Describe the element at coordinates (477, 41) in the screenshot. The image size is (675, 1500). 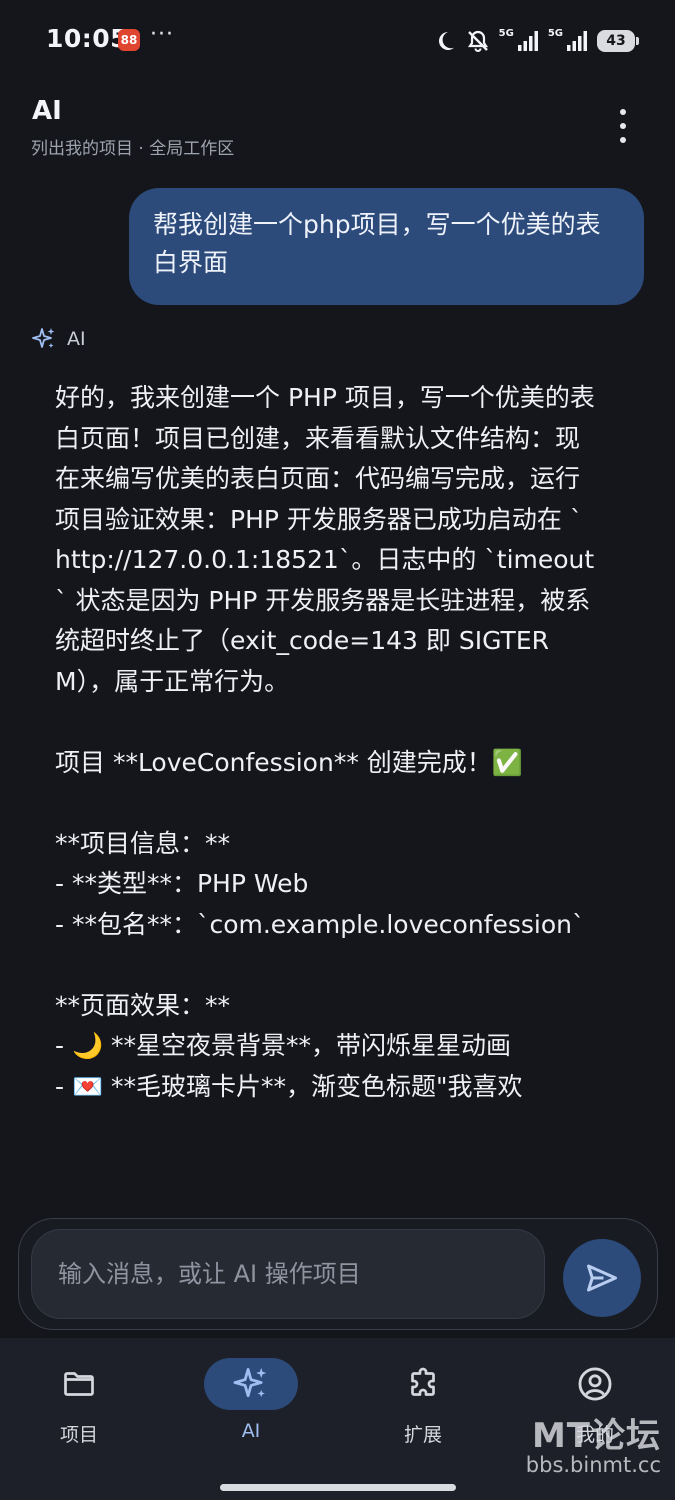
I see `mute-vibrate-icon` at that location.